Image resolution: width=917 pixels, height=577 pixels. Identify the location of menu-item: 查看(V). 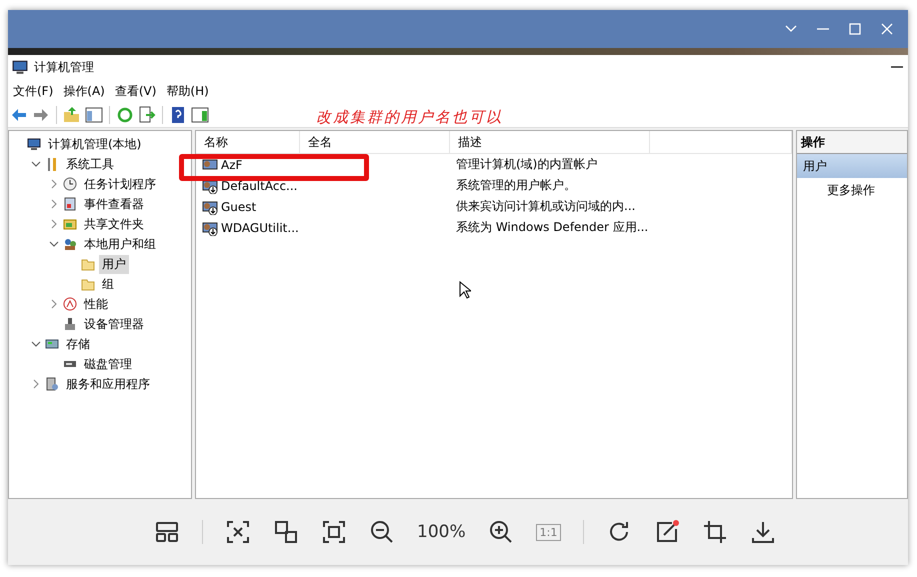
(136, 91).